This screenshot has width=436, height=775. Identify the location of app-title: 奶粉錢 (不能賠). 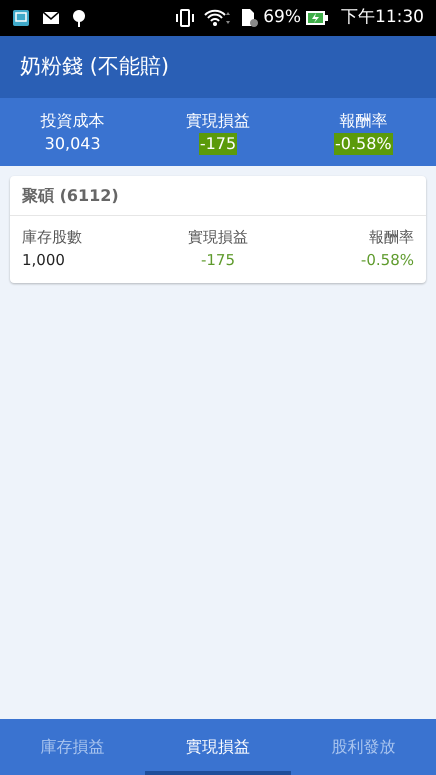
(95, 66).